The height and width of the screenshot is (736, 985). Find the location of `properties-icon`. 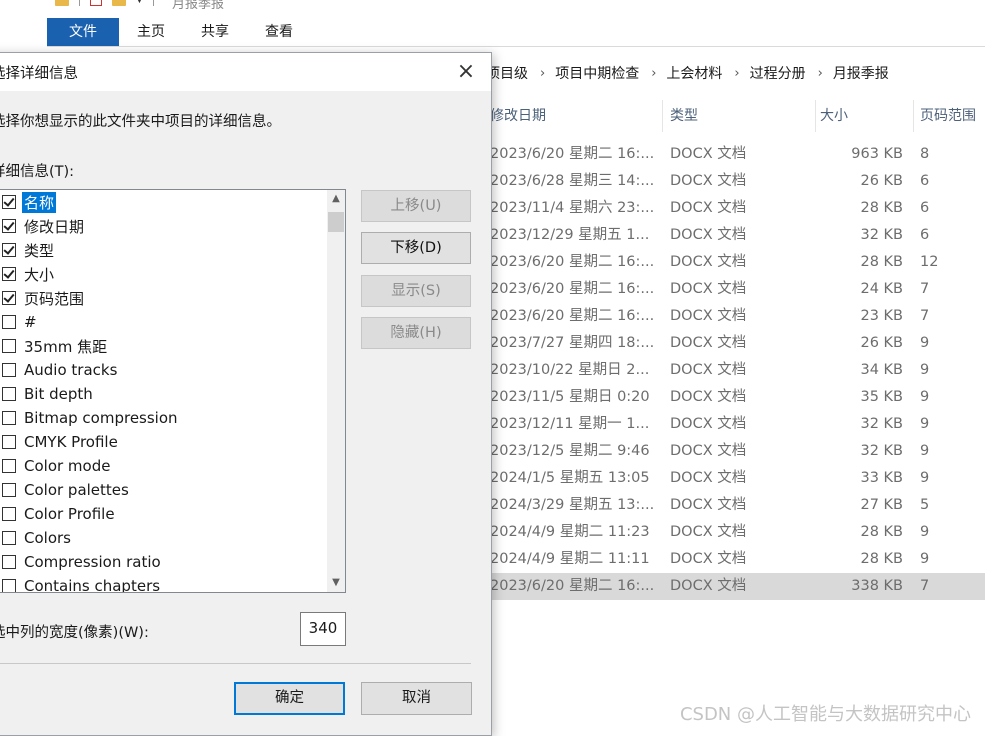

properties-icon is located at coordinates (96, 3).